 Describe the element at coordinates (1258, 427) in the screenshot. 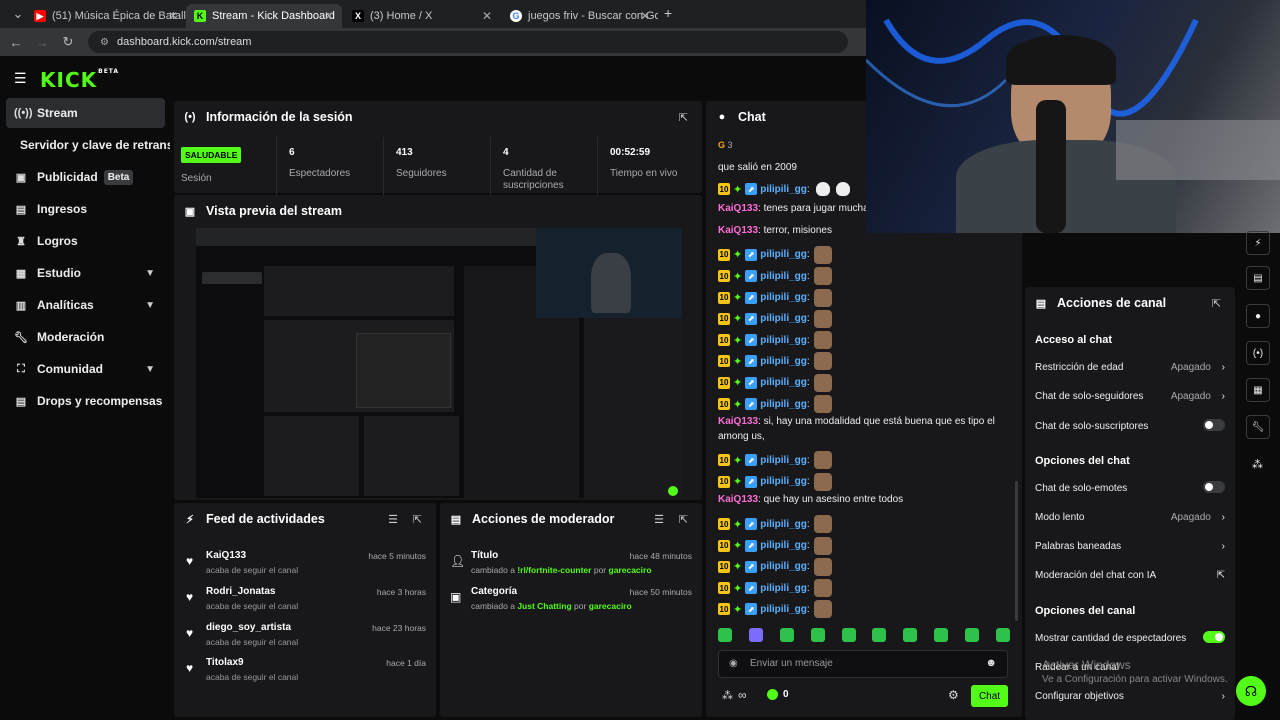

I see `rail-wrench-icon: 🔧︎` at that location.